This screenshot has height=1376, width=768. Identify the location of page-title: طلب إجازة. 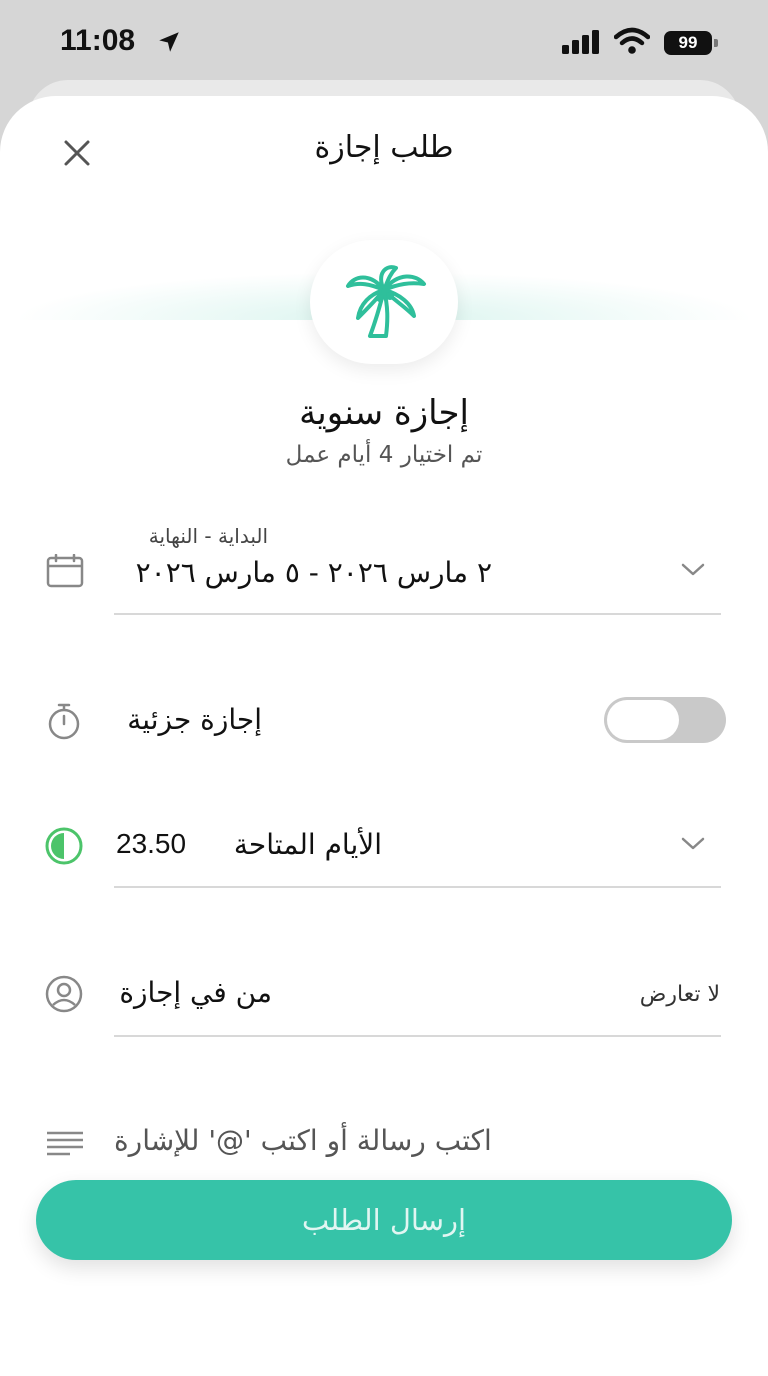
(384, 147).